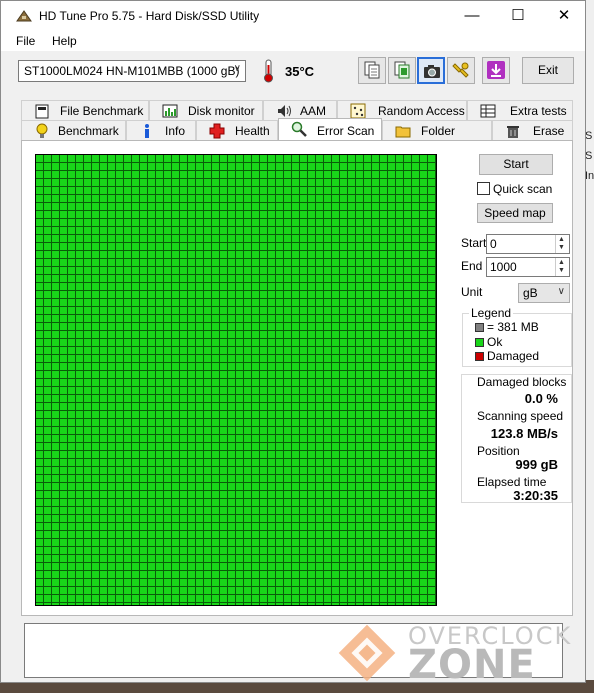 This screenshot has width=594, height=693. What do you see at coordinates (524, 433) in the screenshot?
I see `scanning-speed-value: 123.8 MB/s` at bounding box center [524, 433].